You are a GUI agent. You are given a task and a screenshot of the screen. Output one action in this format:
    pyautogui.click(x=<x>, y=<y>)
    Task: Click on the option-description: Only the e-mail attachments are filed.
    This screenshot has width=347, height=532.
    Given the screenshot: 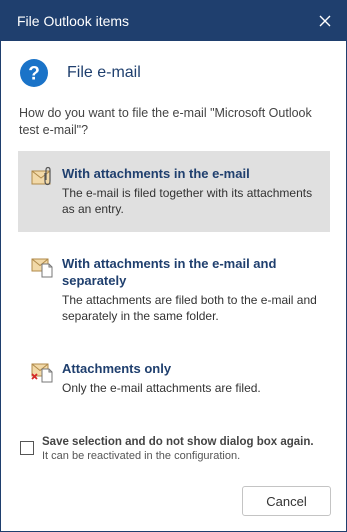 What is the action you would take?
    pyautogui.click(x=161, y=388)
    